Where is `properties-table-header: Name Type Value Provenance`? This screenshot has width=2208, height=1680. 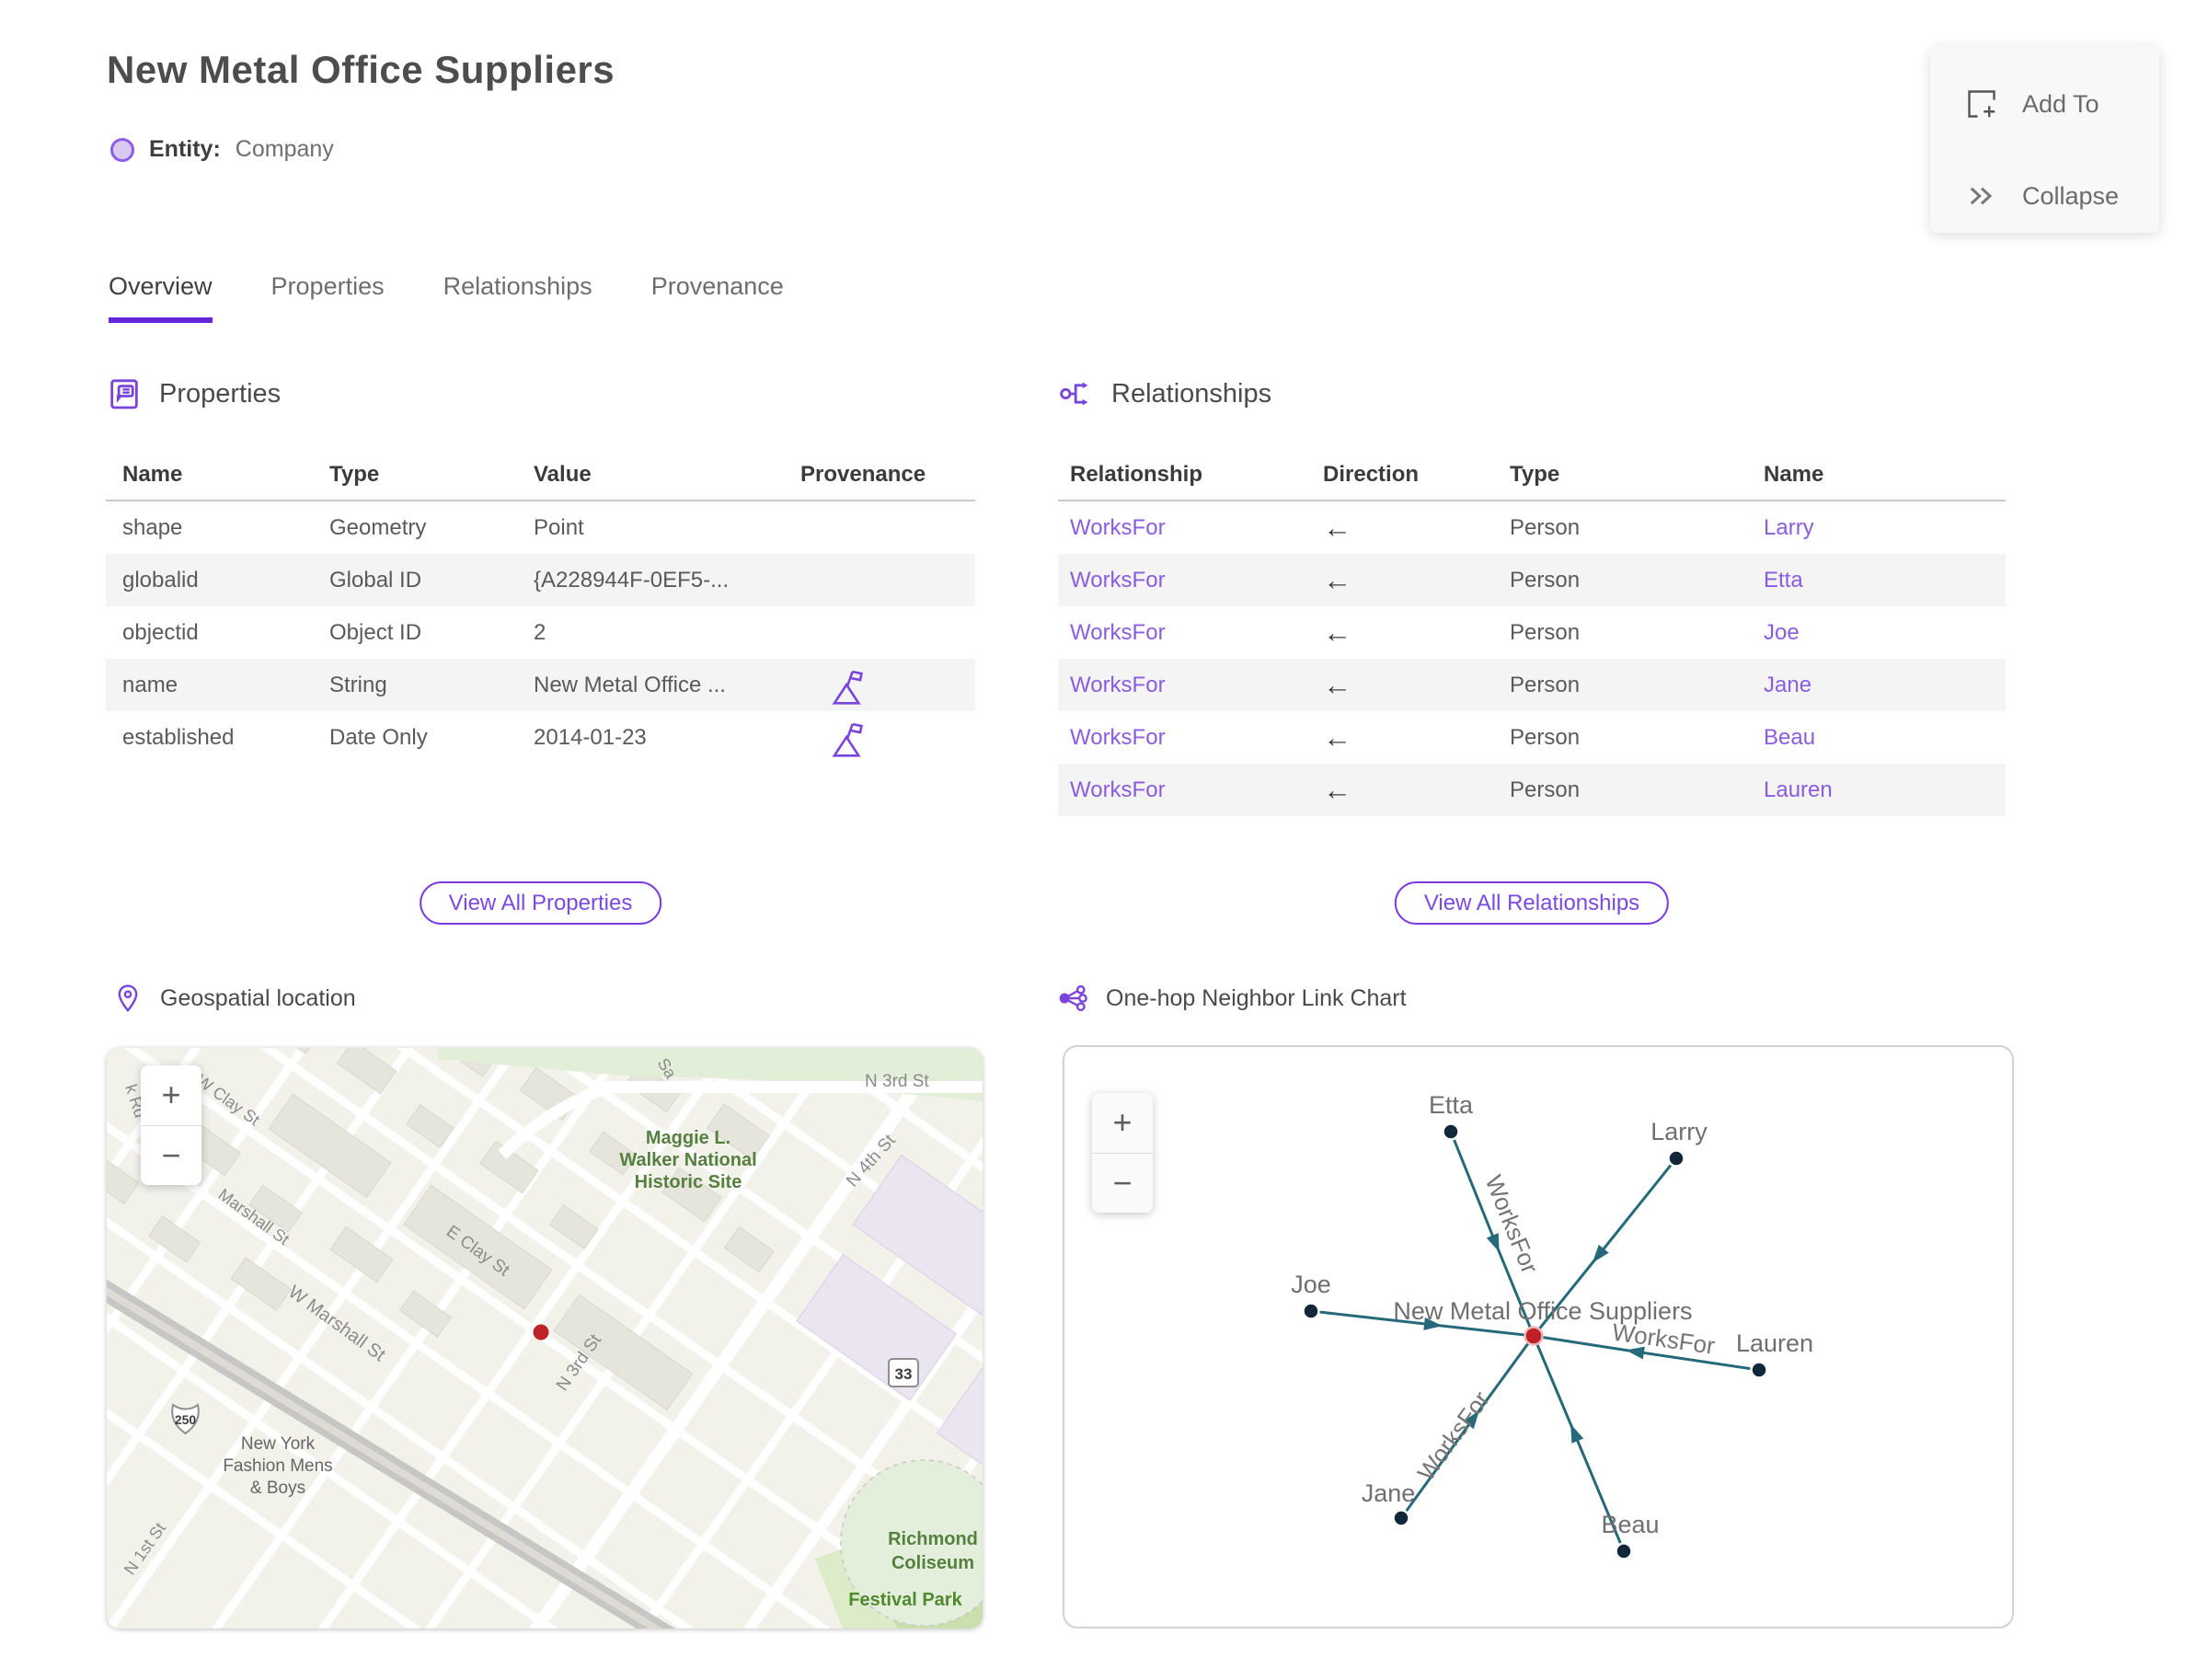 properties-table-header: Name Type Value Provenance is located at coordinates (540, 475).